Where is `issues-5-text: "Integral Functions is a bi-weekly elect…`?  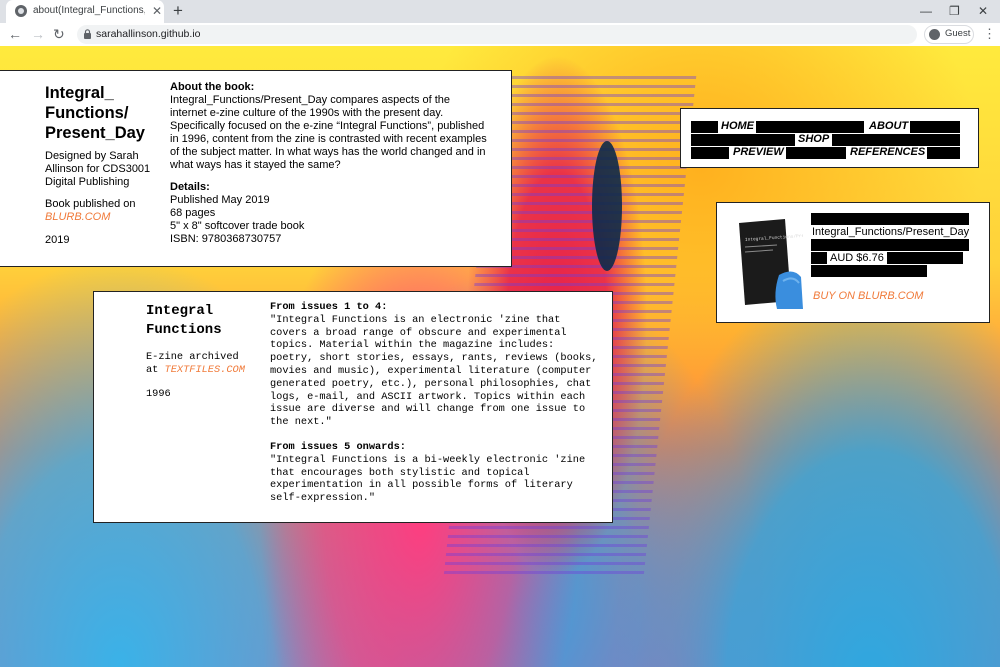 issues-5-text: "Integral Functions is a bi-weekly elect… is located at coordinates (428, 479).